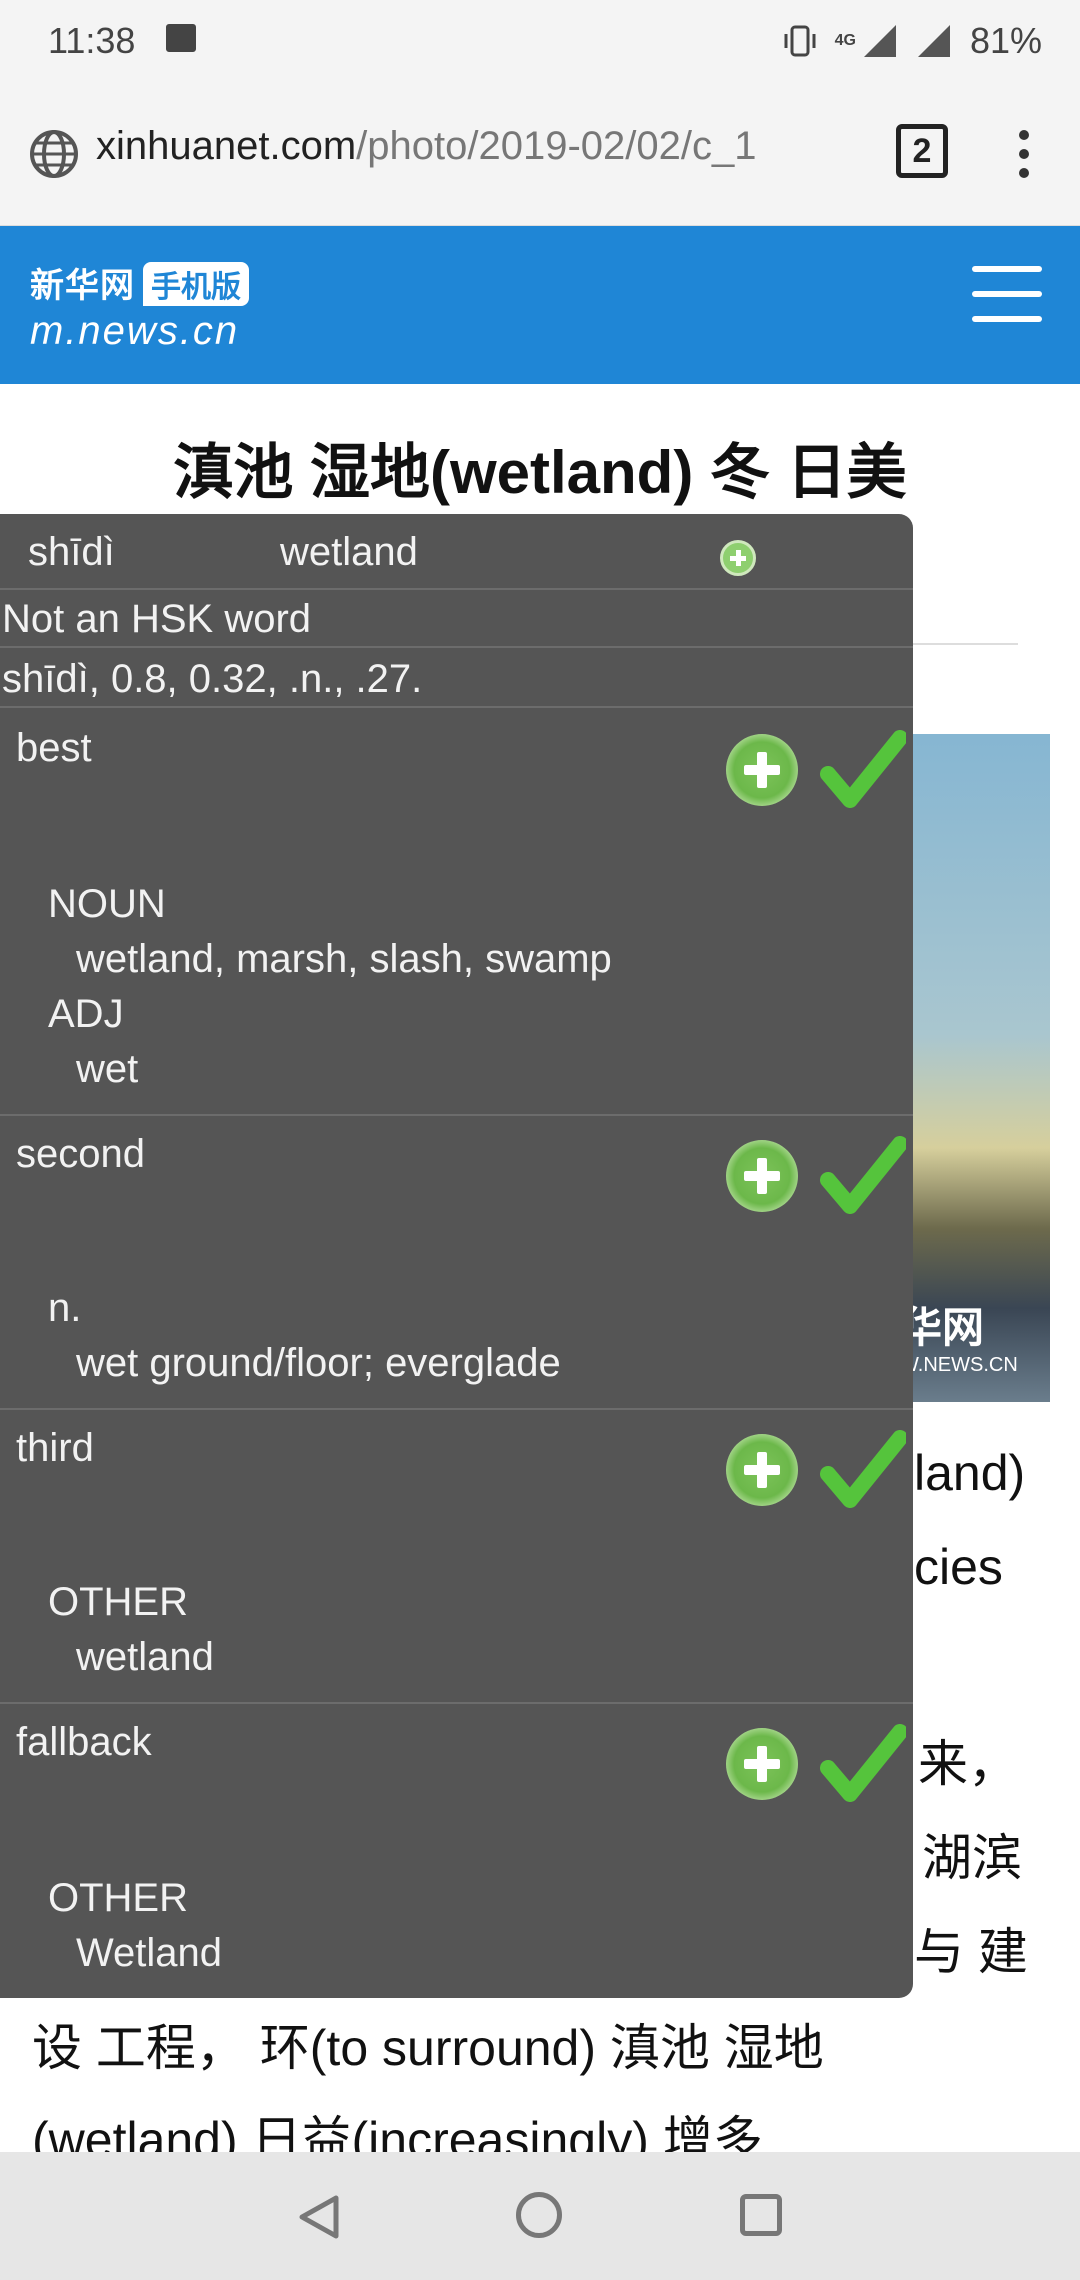  Describe the element at coordinates (540, 39) in the screenshot. I see `status-bar: 11:38 4G 81%` at that location.